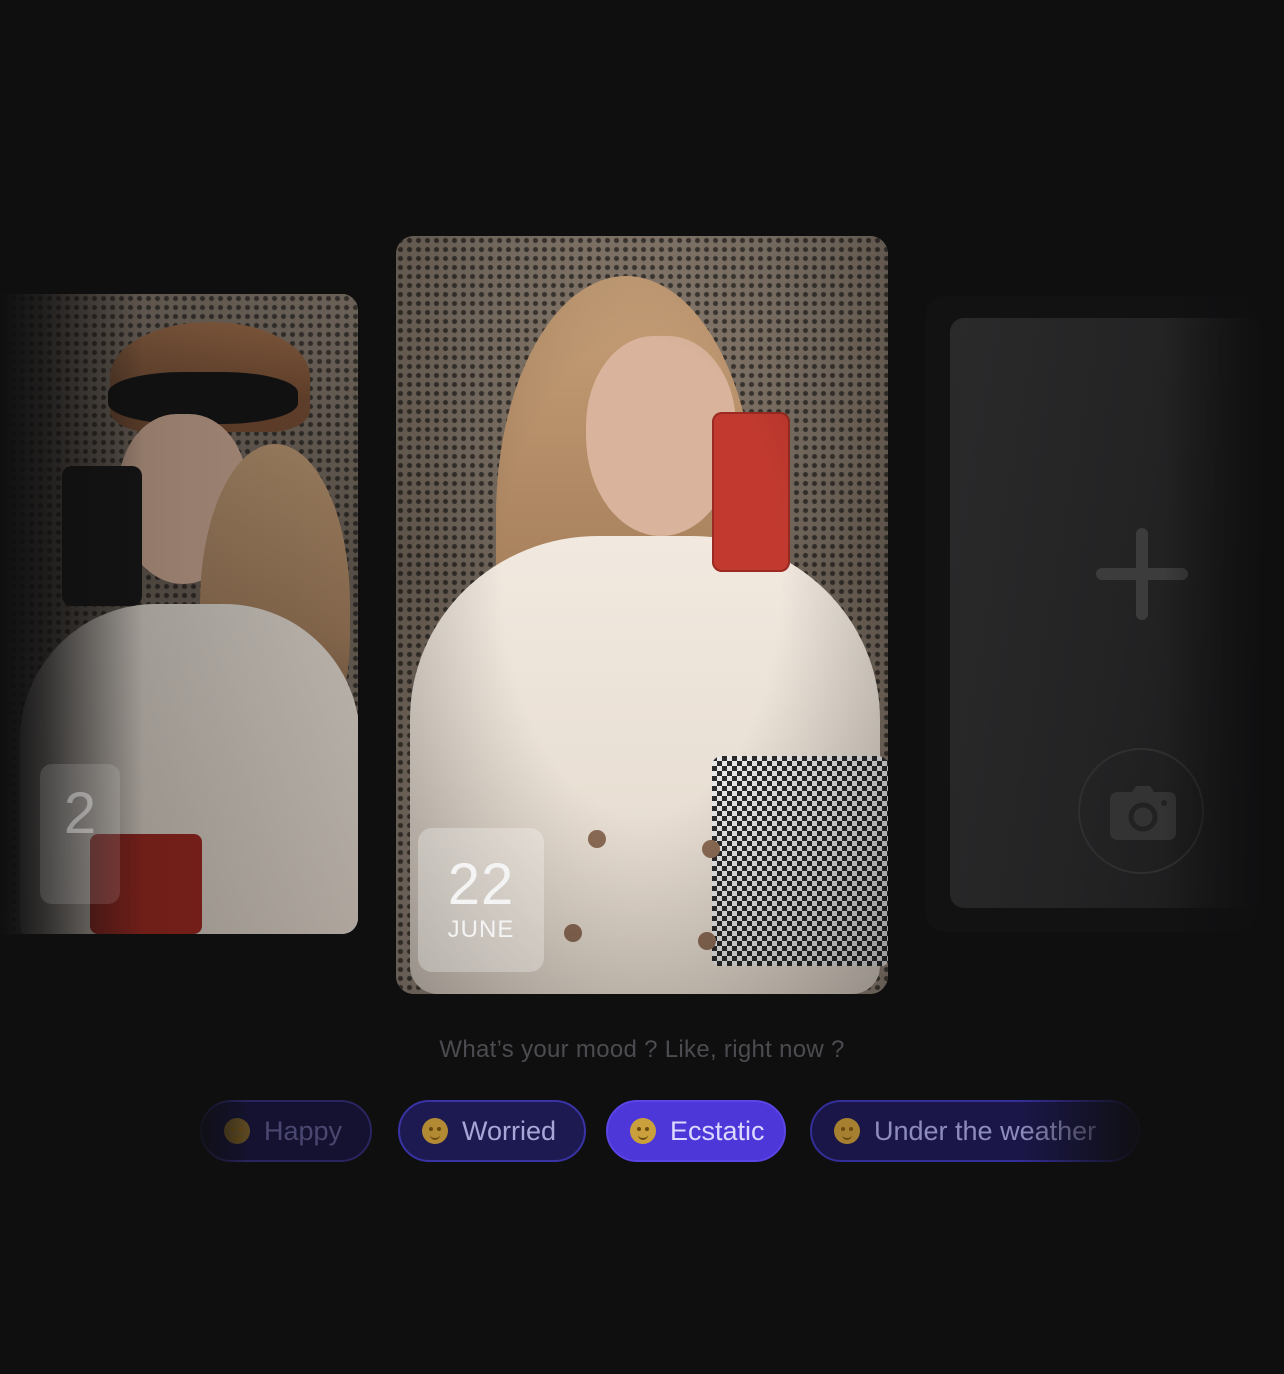 This screenshot has height=1374, width=1284. What do you see at coordinates (179, 614) in the screenshot?
I see `previous-photo-card: 2` at bounding box center [179, 614].